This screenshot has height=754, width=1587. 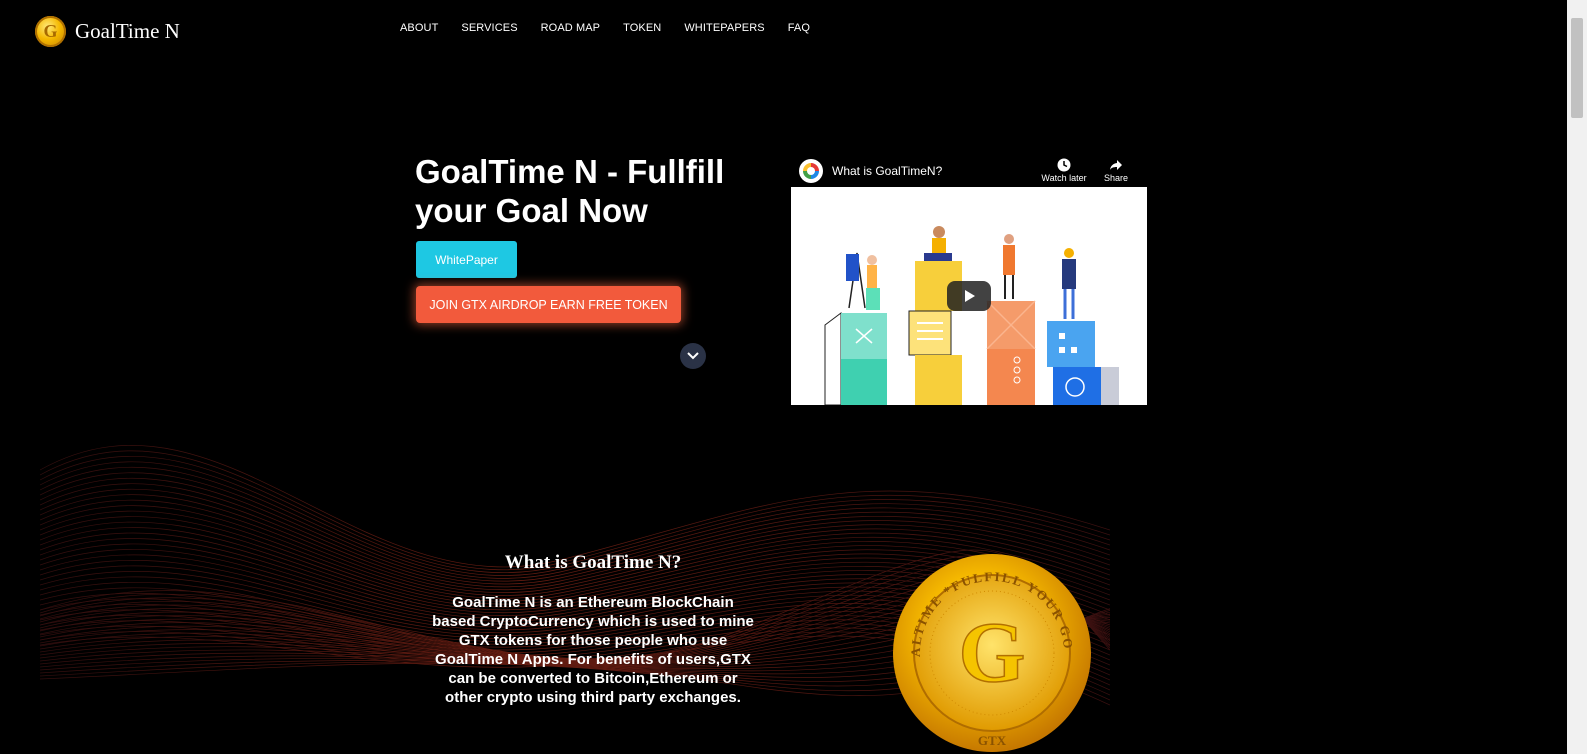 What do you see at coordinates (50, 31) in the screenshot?
I see `coin-logo-icon: G` at bounding box center [50, 31].